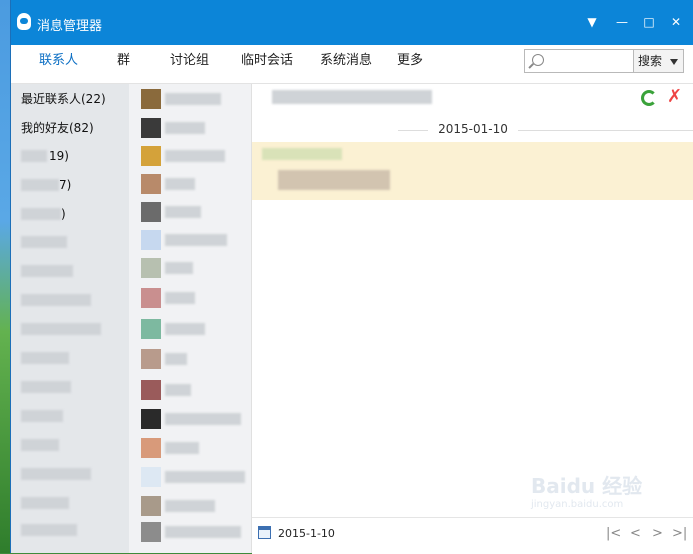 This screenshot has height=554, width=693. What do you see at coordinates (267, 63) in the screenshot?
I see `tab-temp-chat: 临时会话` at bounding box center [267, 63].